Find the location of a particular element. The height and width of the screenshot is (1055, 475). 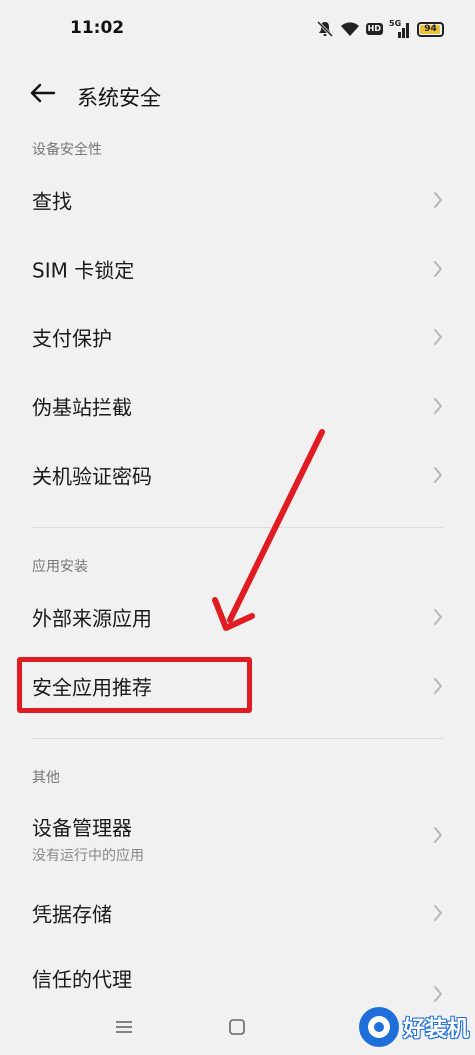

hd-icon: HD is located at coordinates (374, 29).